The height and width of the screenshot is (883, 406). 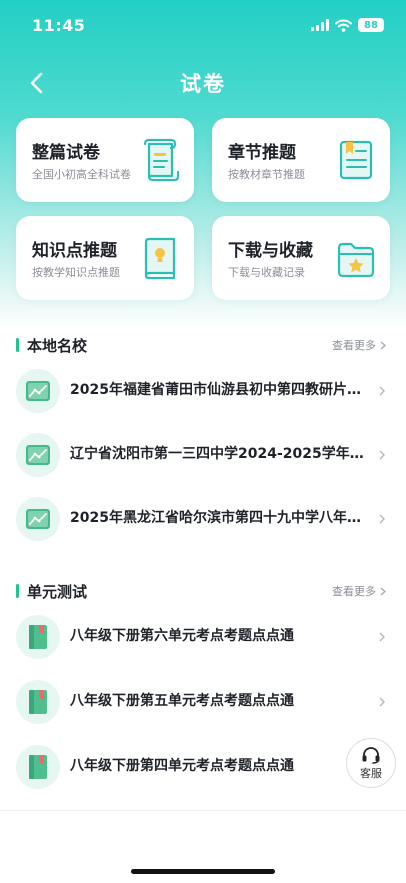 What do you see at coordinates (343, 25) in the screenshot?
I see `wifi-icon` at bounding box center [343, 25].